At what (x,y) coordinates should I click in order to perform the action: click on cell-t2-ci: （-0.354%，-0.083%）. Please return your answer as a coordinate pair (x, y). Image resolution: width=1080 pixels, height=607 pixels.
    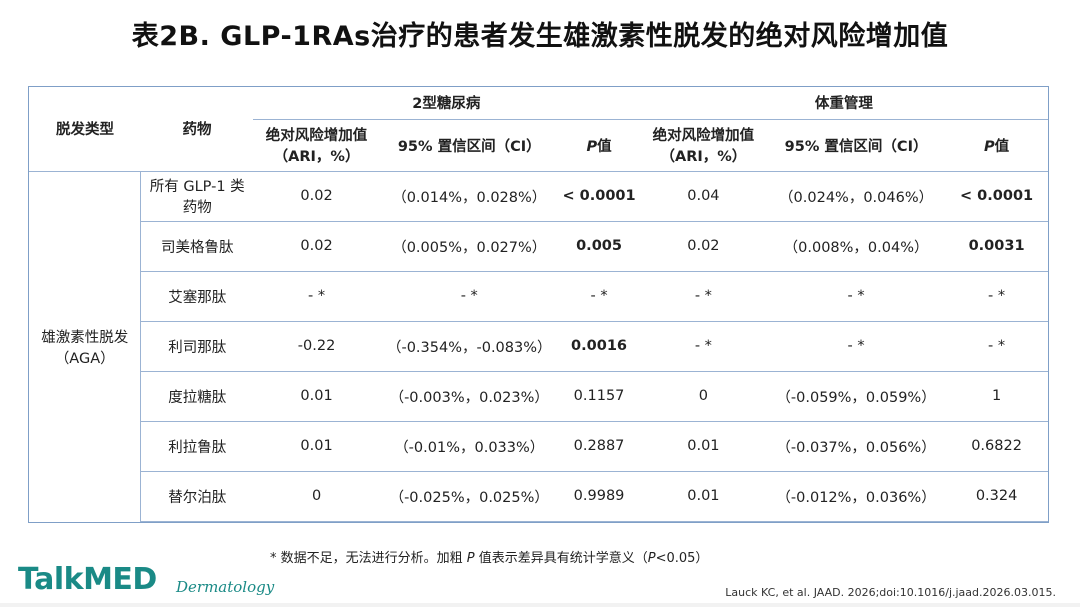
    Looking at the image, I should click on (469, 346).